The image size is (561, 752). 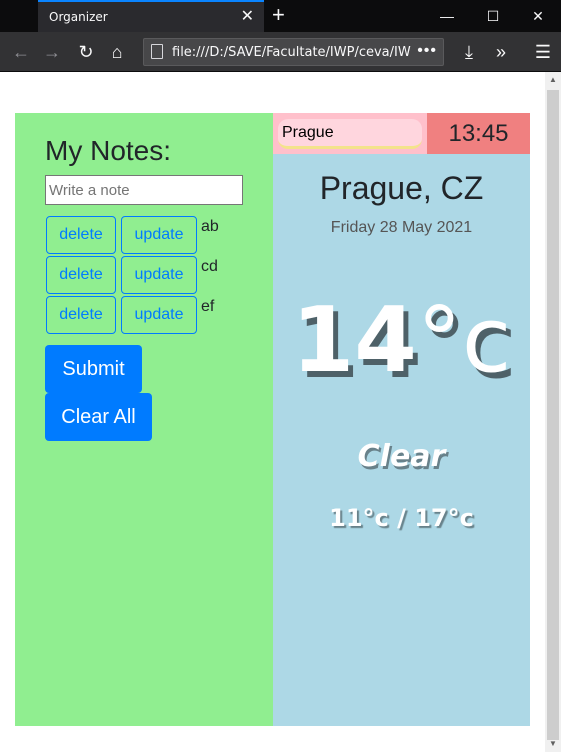 What do you see at coordinates (427, 51) in the screenshot?
I see `more-icon: •••` at bounding box center [427, 51].